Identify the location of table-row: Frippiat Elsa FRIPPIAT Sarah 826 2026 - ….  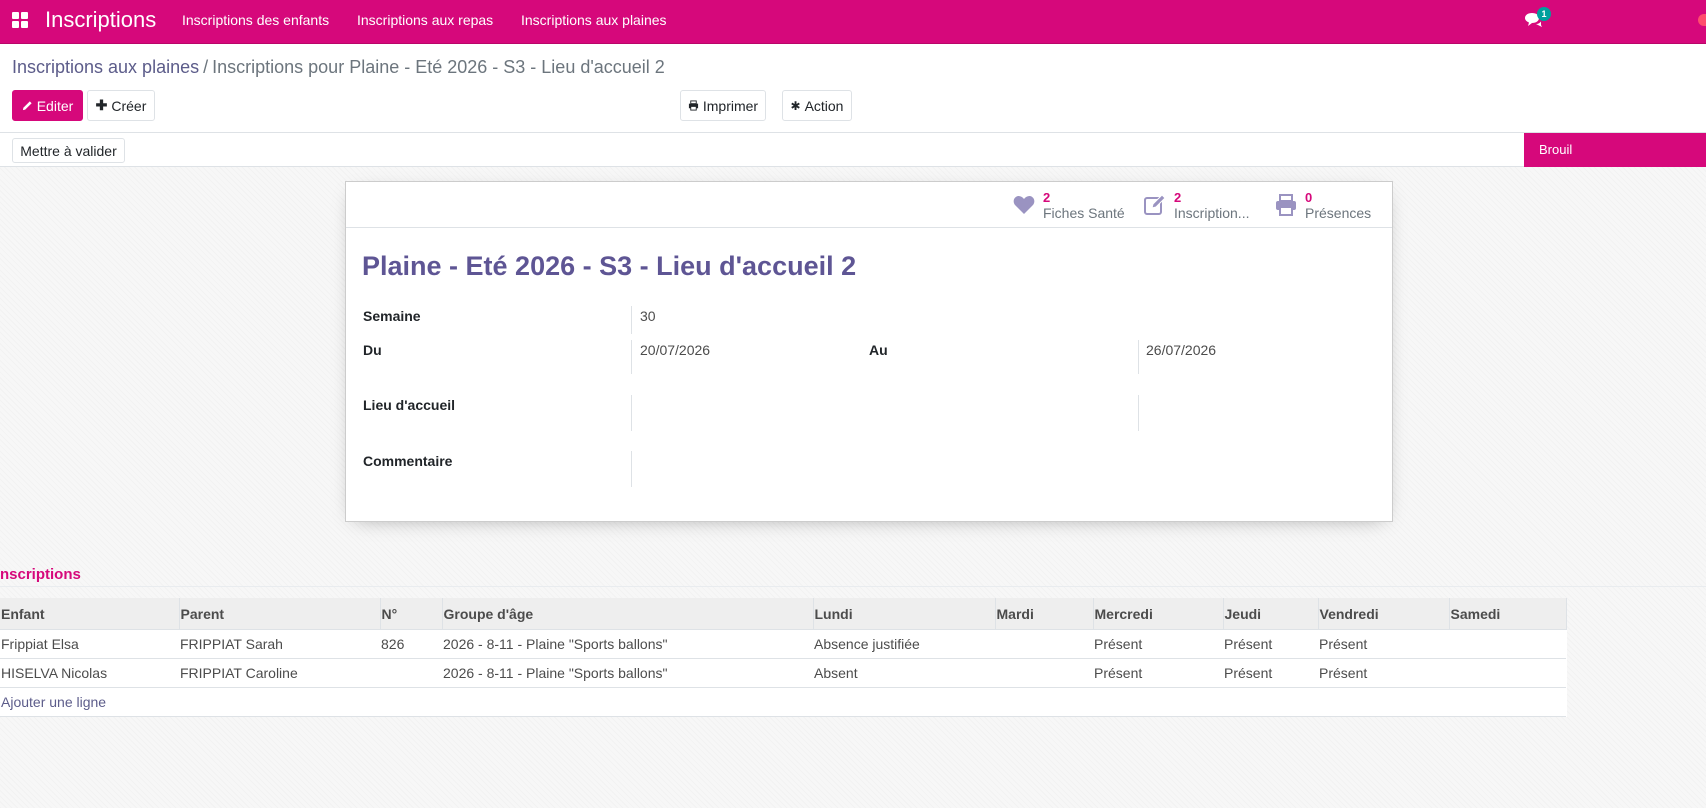
(783, 644).